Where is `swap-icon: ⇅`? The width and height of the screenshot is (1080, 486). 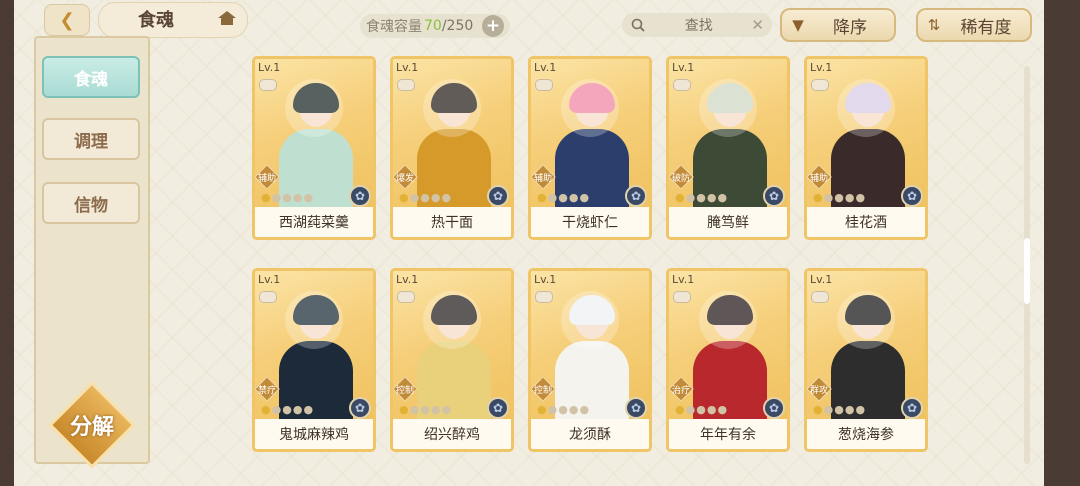
swap-icon: ⇅ is located at coordinates (934, 25).